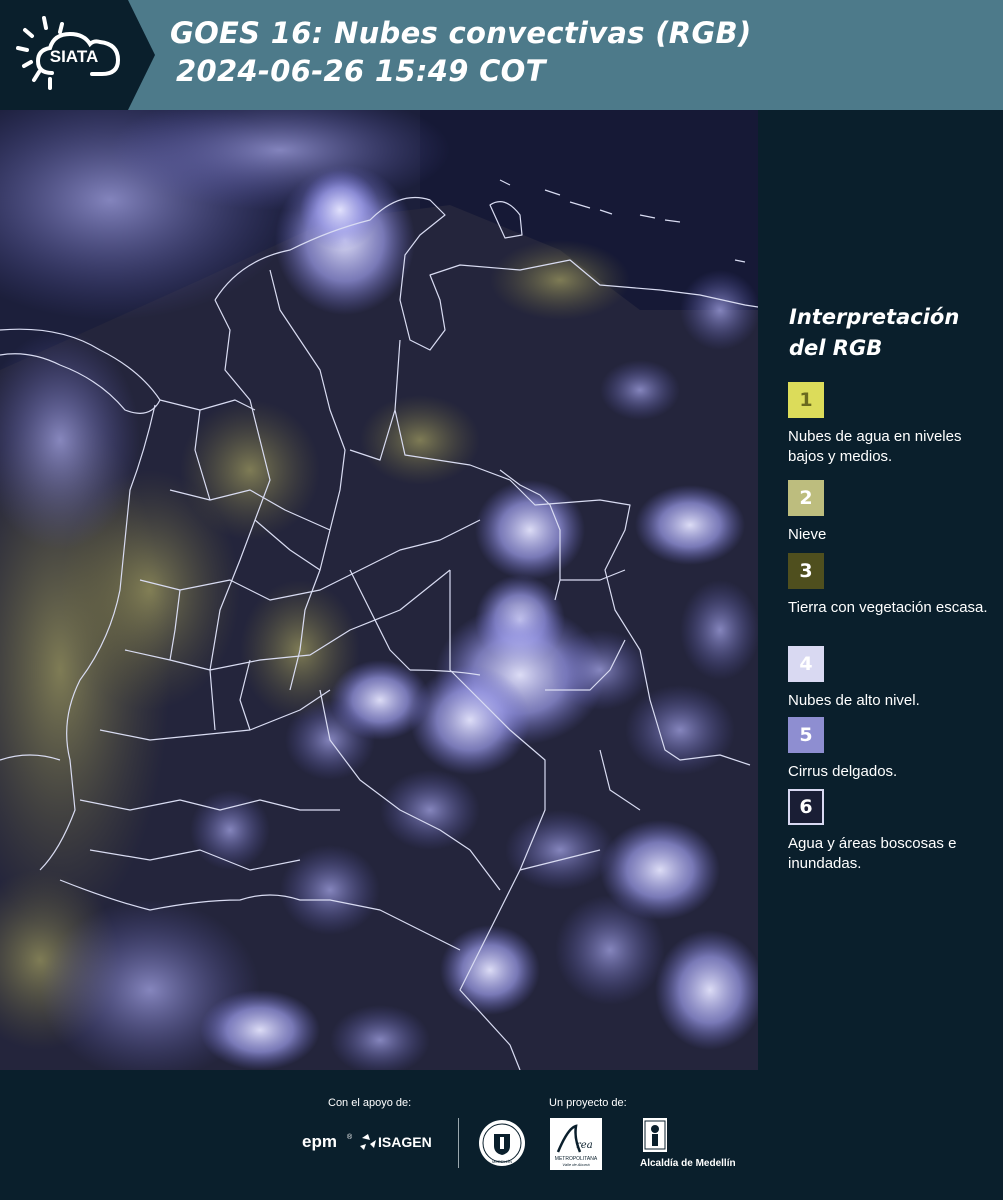  I want to click on legend-label-2: Nieve, so click(807, 534).